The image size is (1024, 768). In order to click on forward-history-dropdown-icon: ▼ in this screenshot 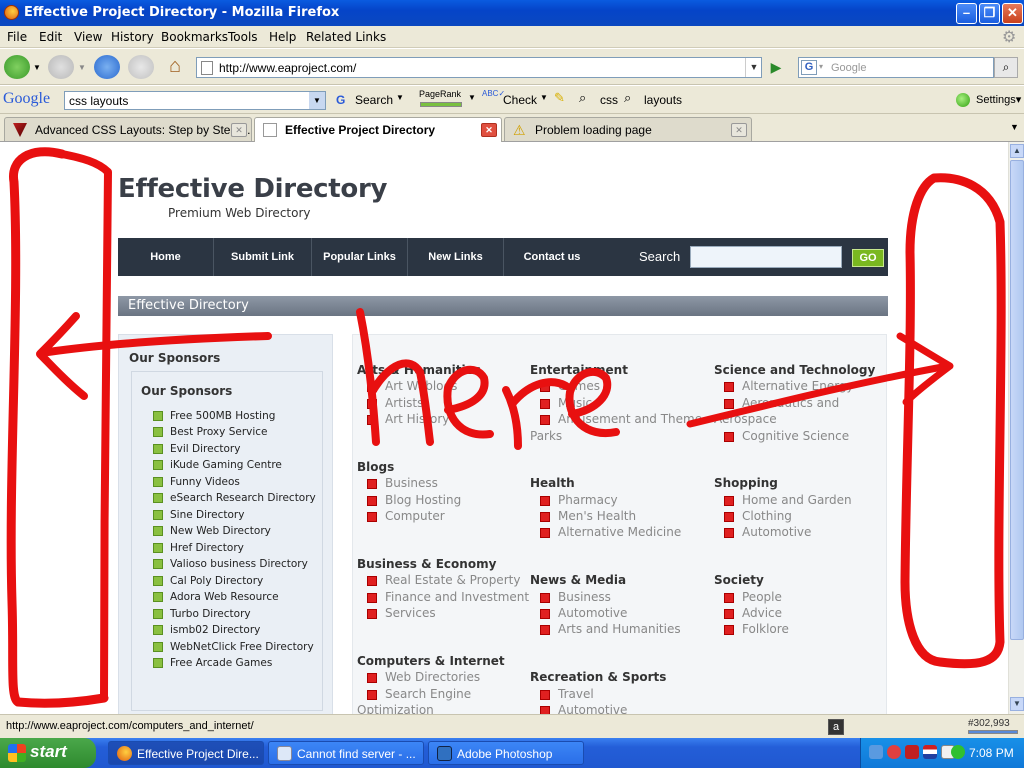, I will do `click(82, 67)`.